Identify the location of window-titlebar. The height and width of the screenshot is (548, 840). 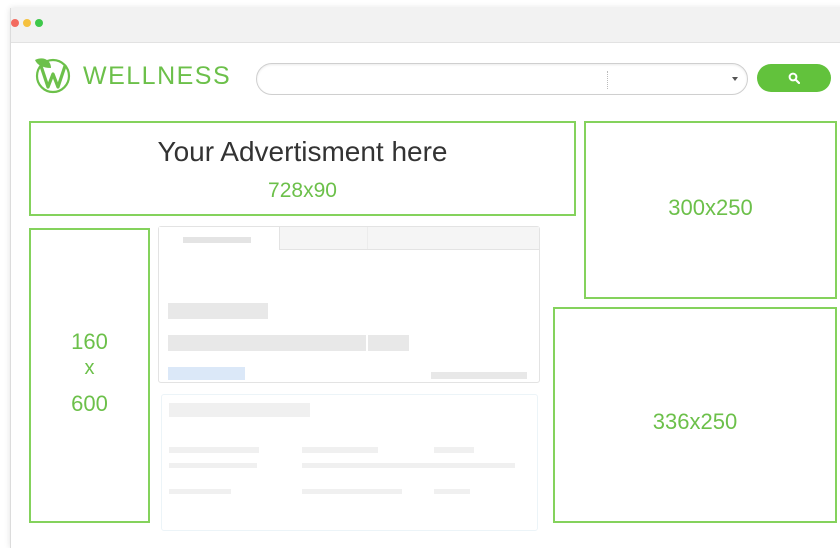
(425, 25).